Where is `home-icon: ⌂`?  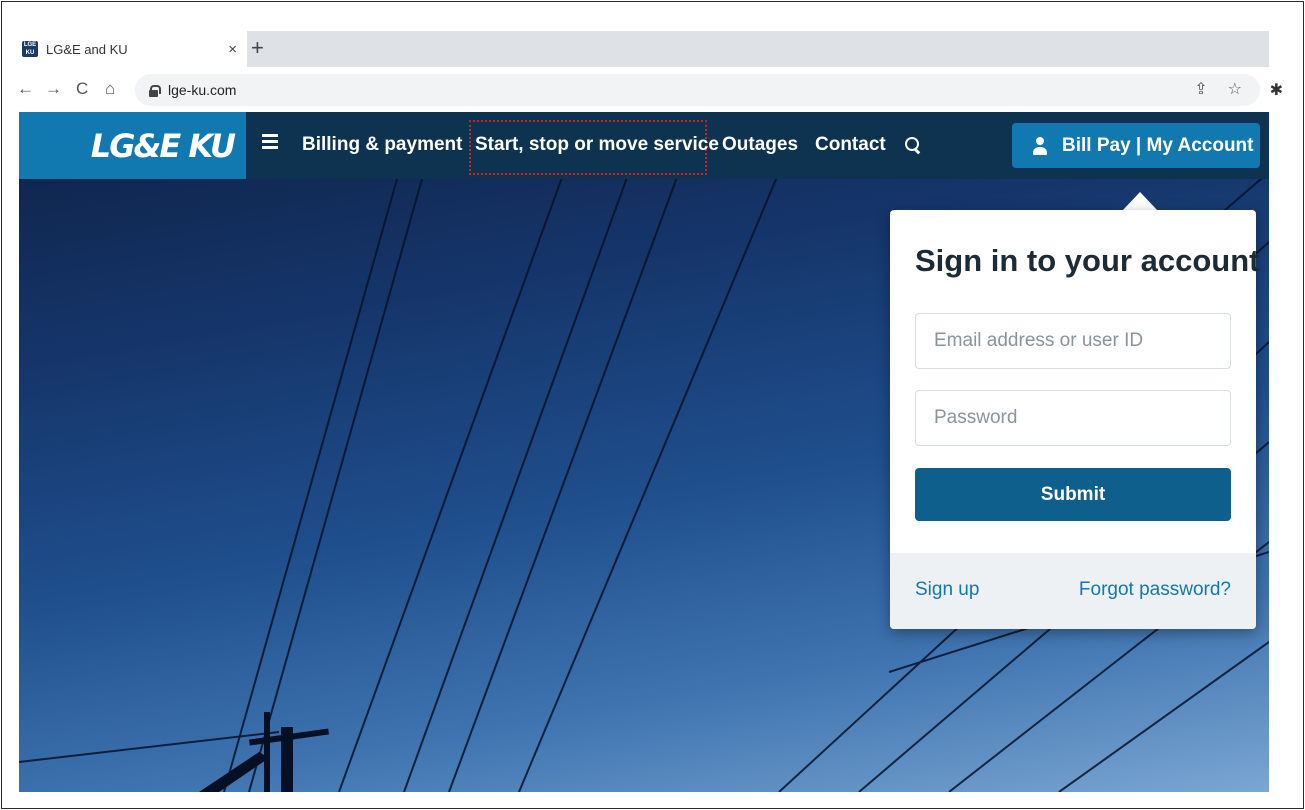 home-icon: ⌂ is located at coordinates (110, 89).